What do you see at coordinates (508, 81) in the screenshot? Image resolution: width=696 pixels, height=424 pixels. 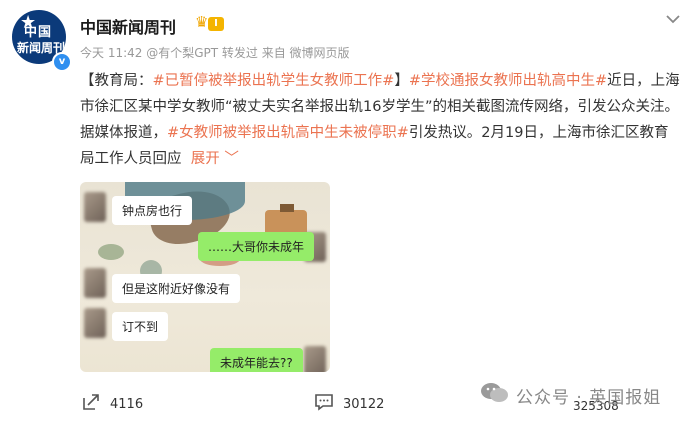 I see `hashtag-link: #学校通报女教师出轨高中生#` at bounding box center [508, 81].